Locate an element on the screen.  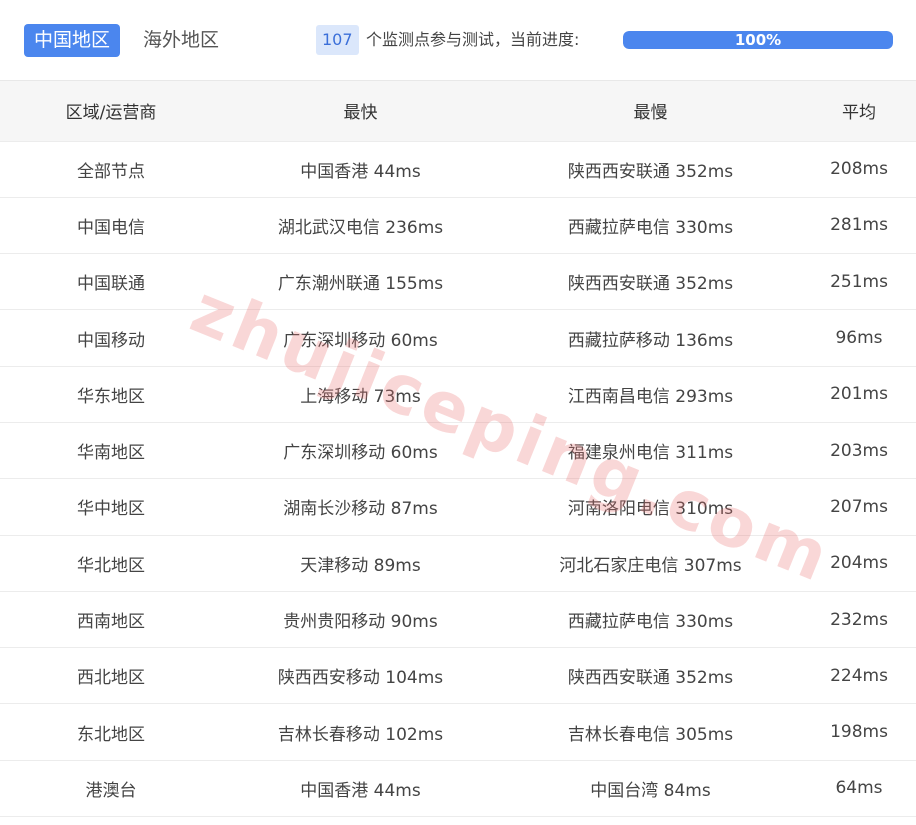
cell-region: 中国联通 is located at coordinates (111, 282).